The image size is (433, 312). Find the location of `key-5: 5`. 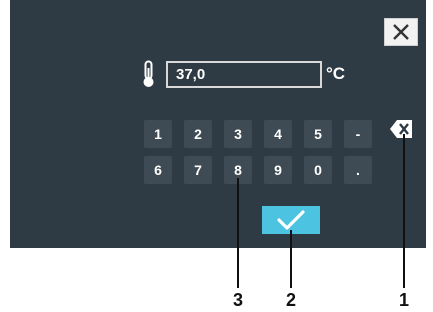

key-5: 5 is located at coordinates (318, 134).